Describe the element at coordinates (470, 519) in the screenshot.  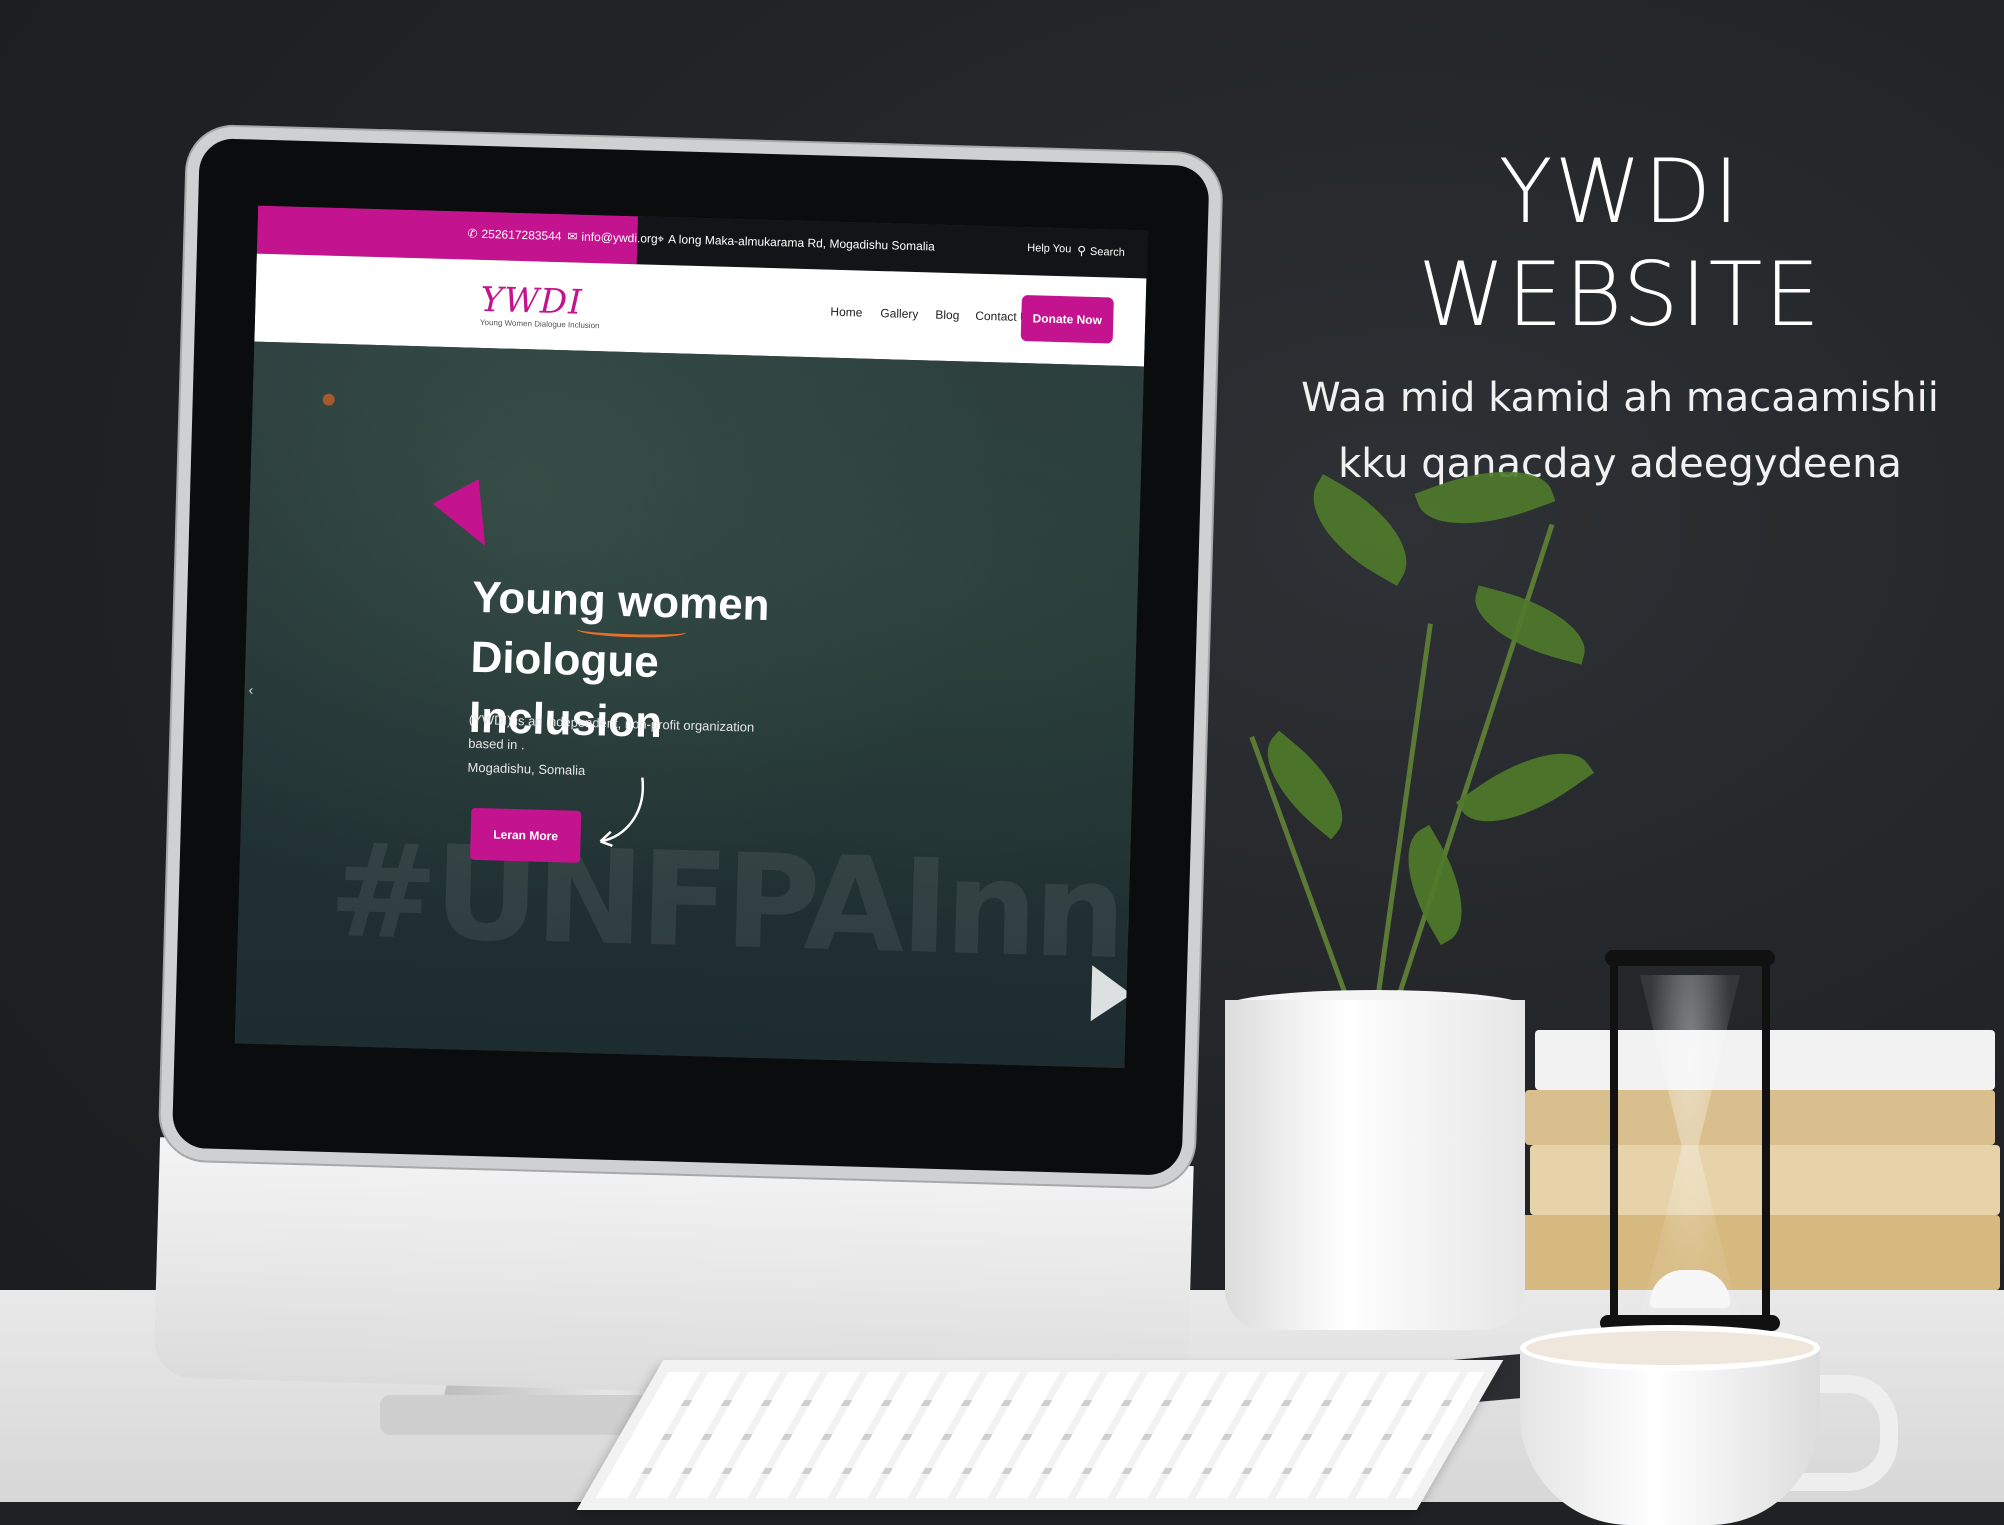
I see `decor-triangle` at that location.